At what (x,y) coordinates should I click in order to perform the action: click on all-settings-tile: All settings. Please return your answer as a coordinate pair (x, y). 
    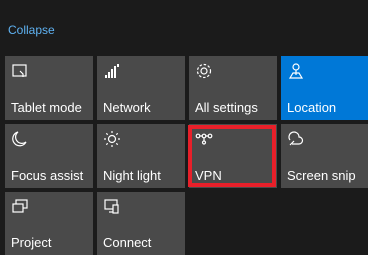
    Looking at the image, I should click on (233, 88).